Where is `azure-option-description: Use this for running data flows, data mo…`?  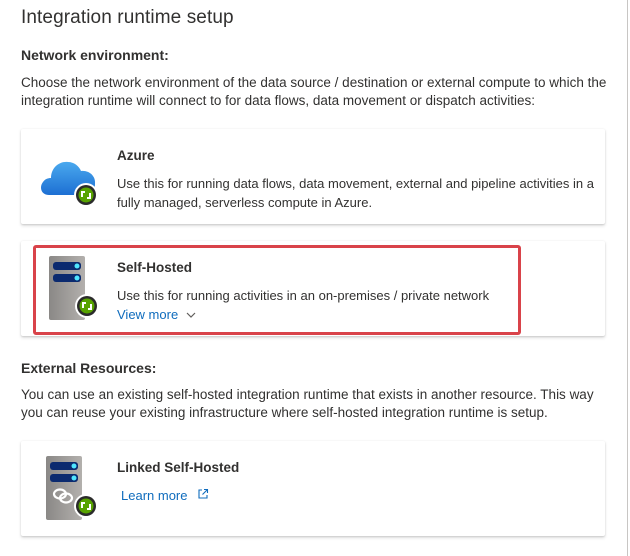 azure-option-description: Use this for running data flows, data mo… is located at coordinates (355, 193).